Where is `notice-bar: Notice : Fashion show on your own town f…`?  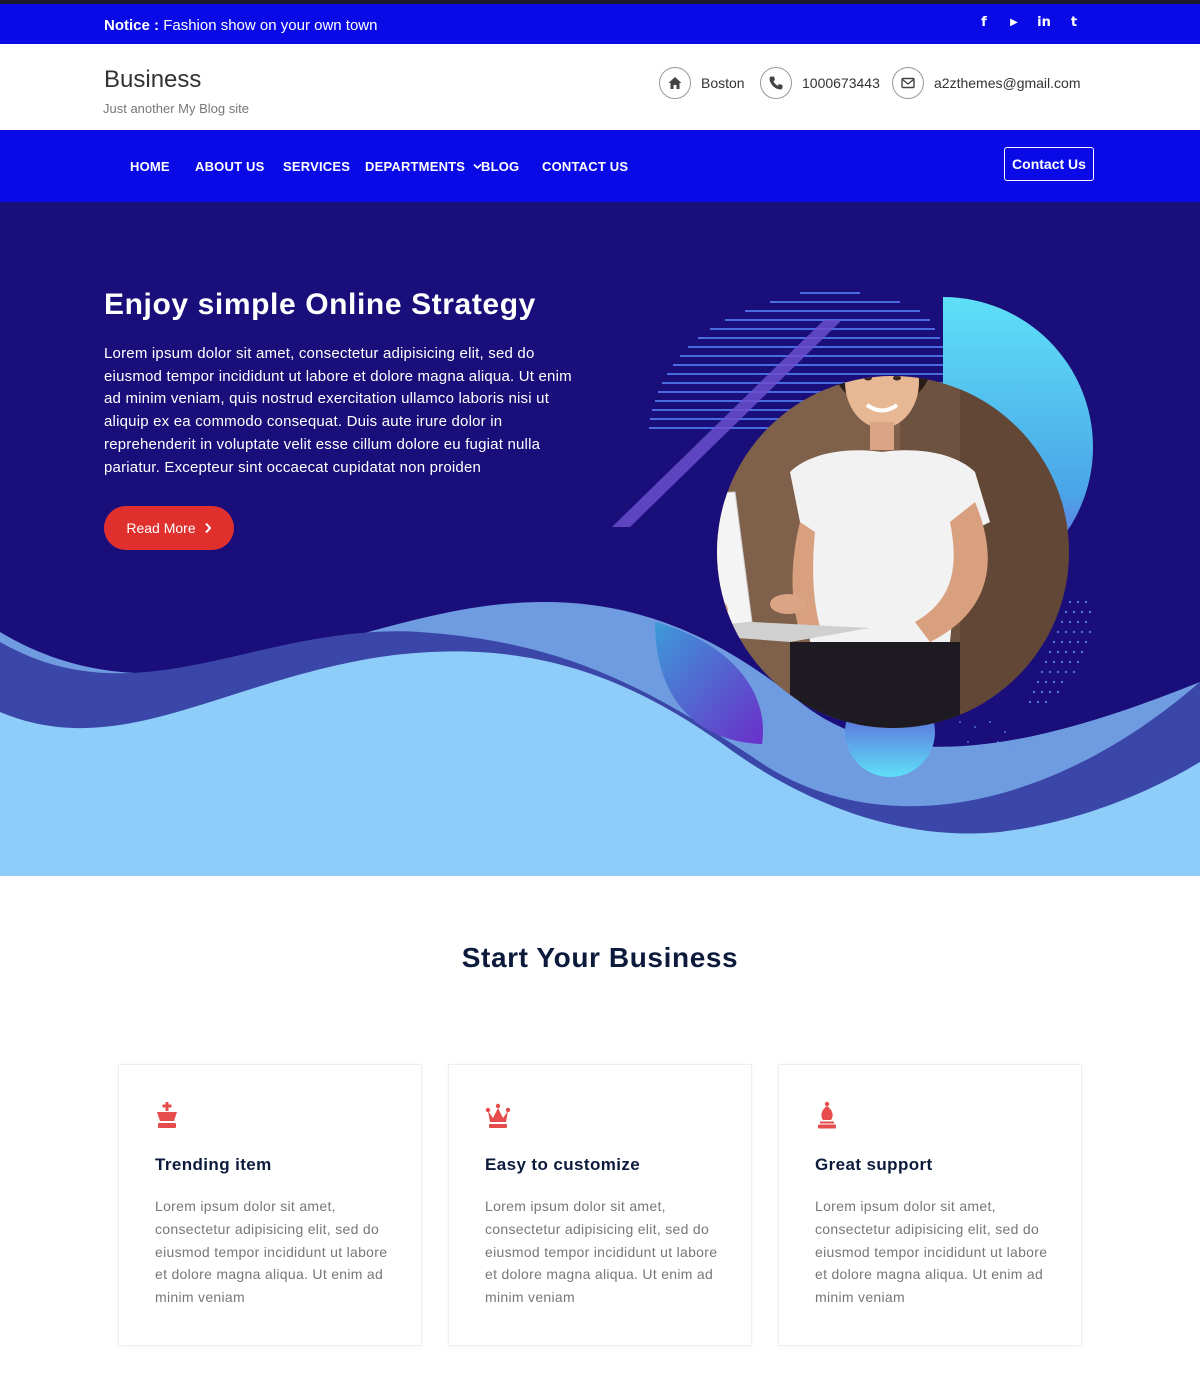
notice-bar: Notice : Fashion show on your own town f… is located at coordinates (600, 22).